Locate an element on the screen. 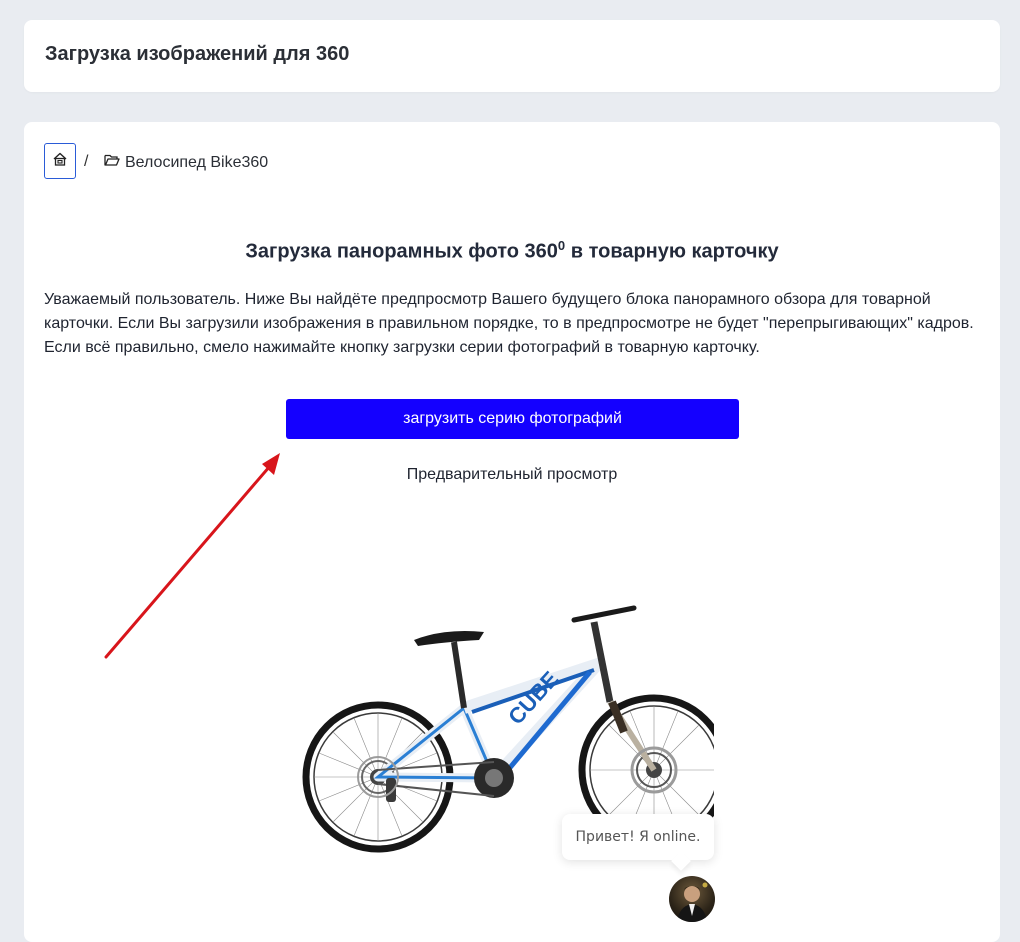 This screenshot has height=942, width=1020. chat-avatar is located at coordinates (692, 899).